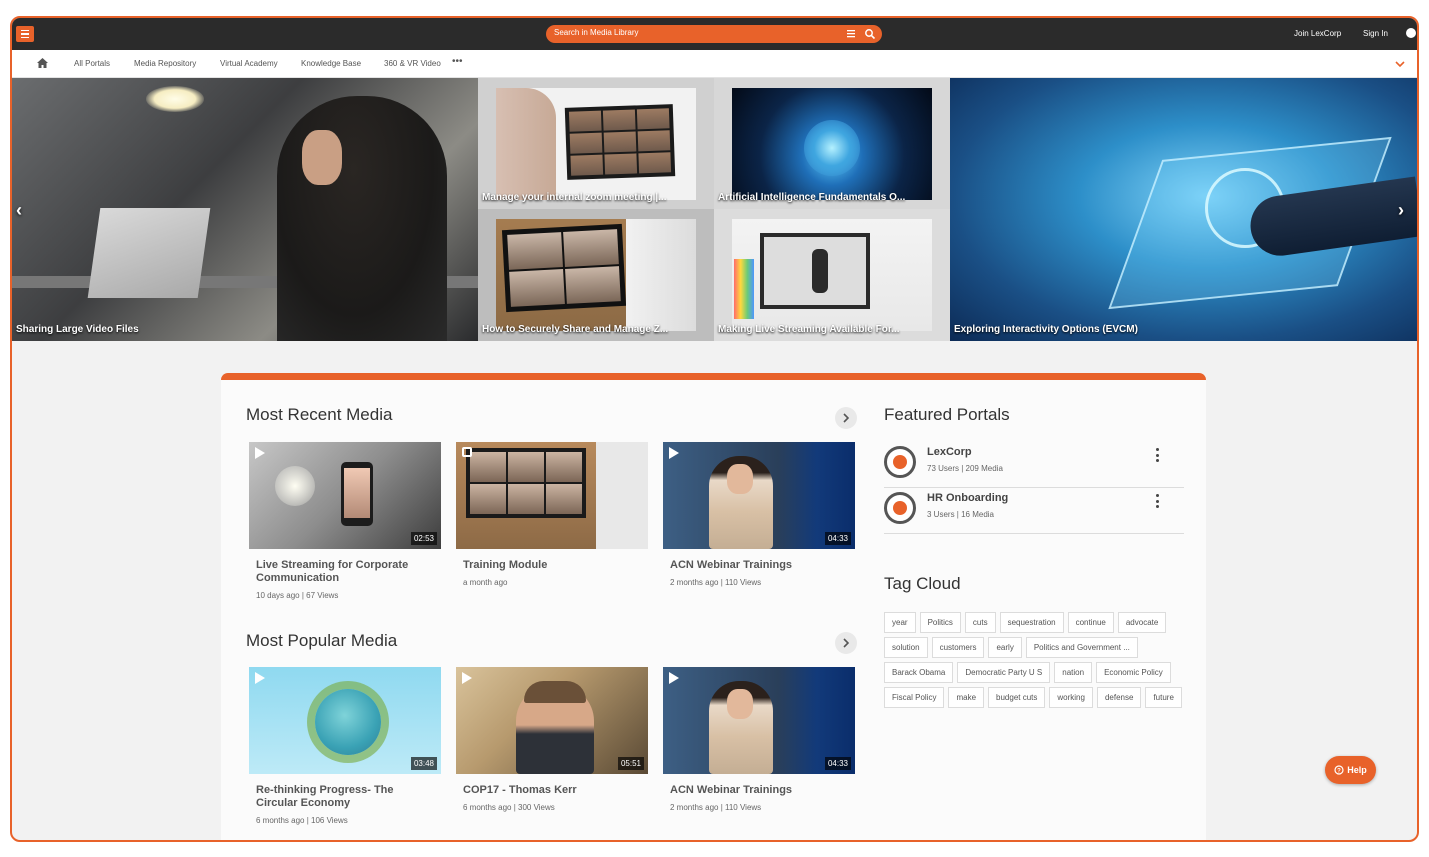 This screenshot has width=1429, height=857. What do you see at coordinates (958, 647) in the screenshot?
I see `tag: customers` at bounding box center [958, 647].